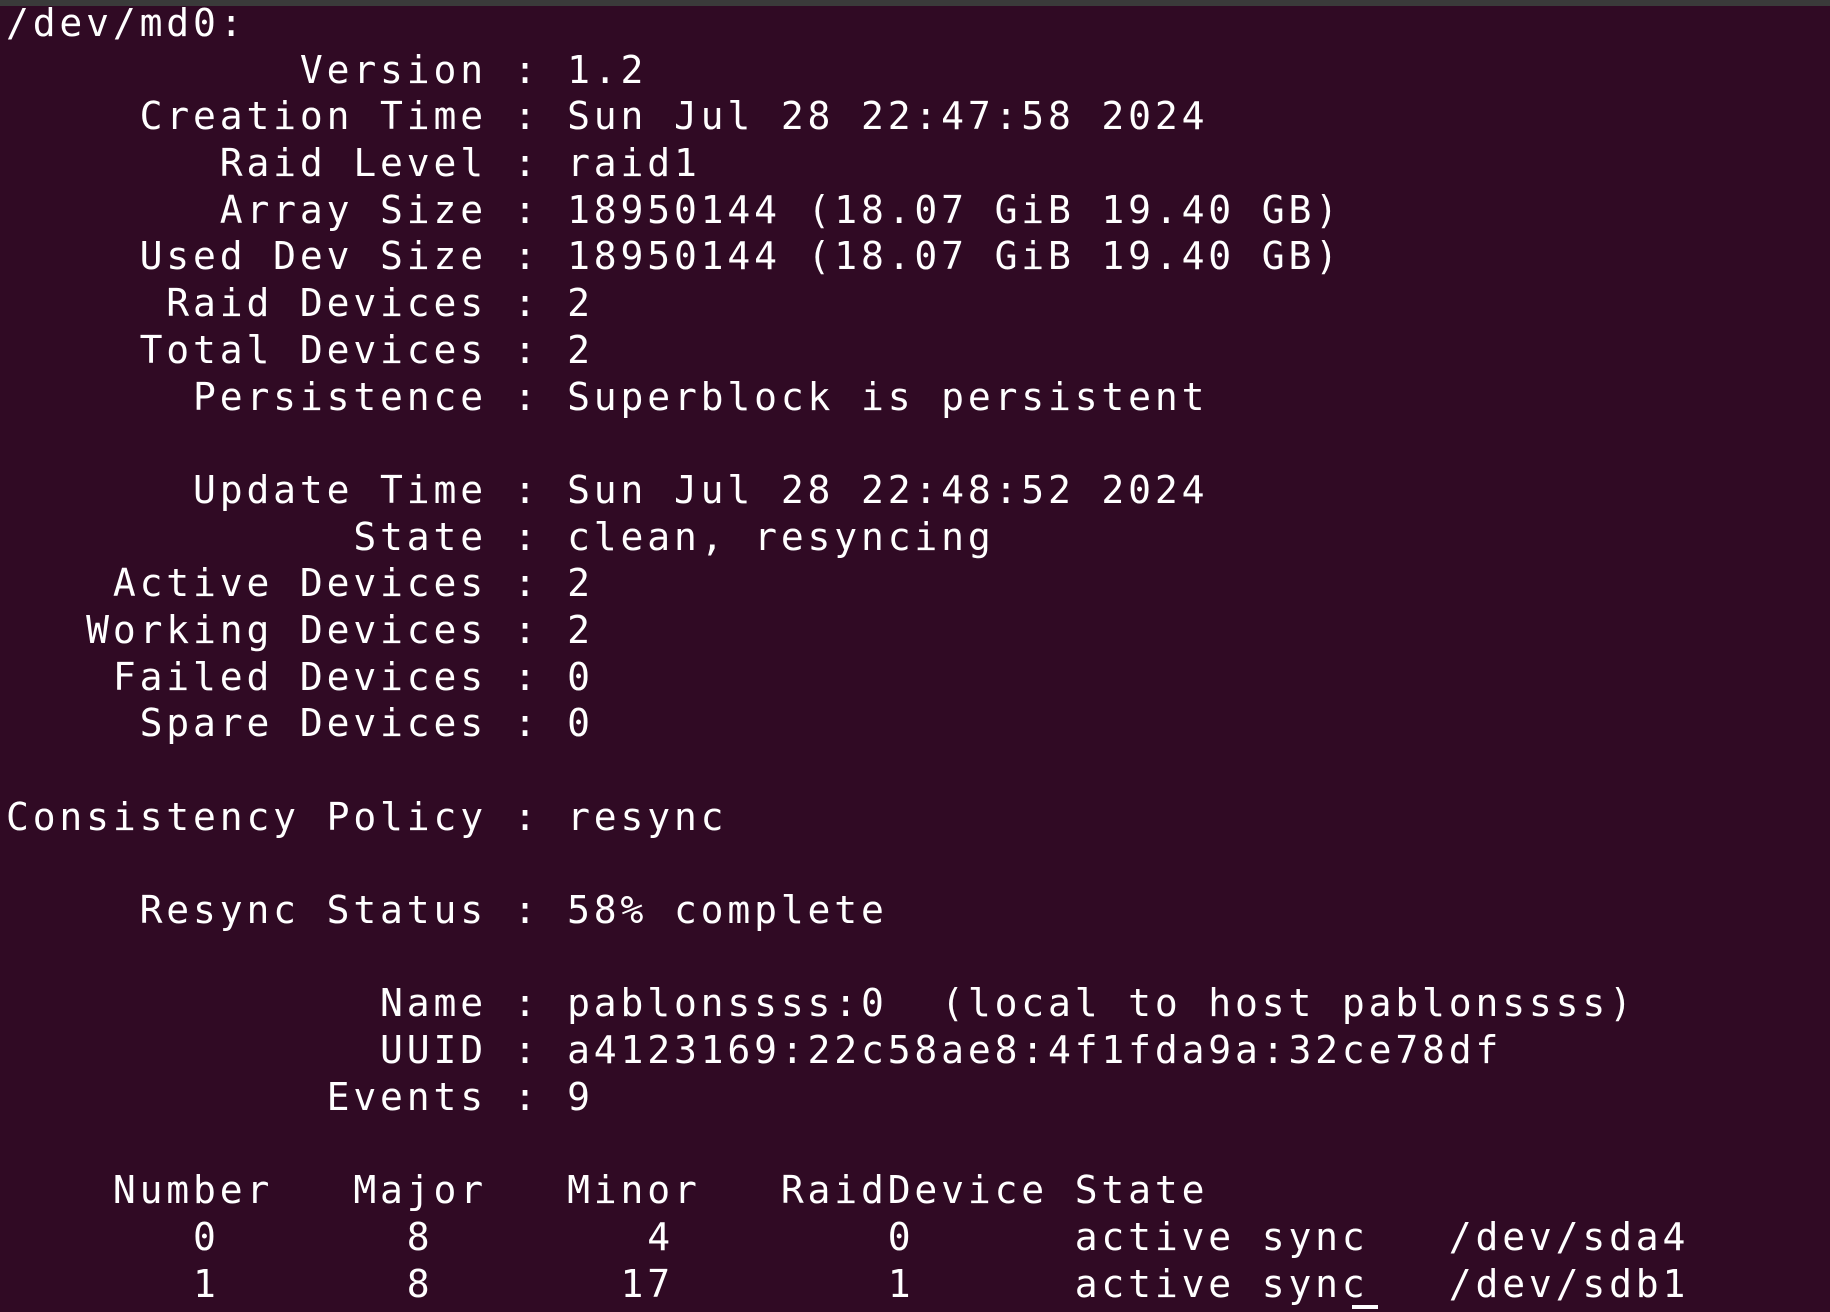  I want to click on terminal-line-resync-status: Resync Status : 58% complete, so click(447, 910).